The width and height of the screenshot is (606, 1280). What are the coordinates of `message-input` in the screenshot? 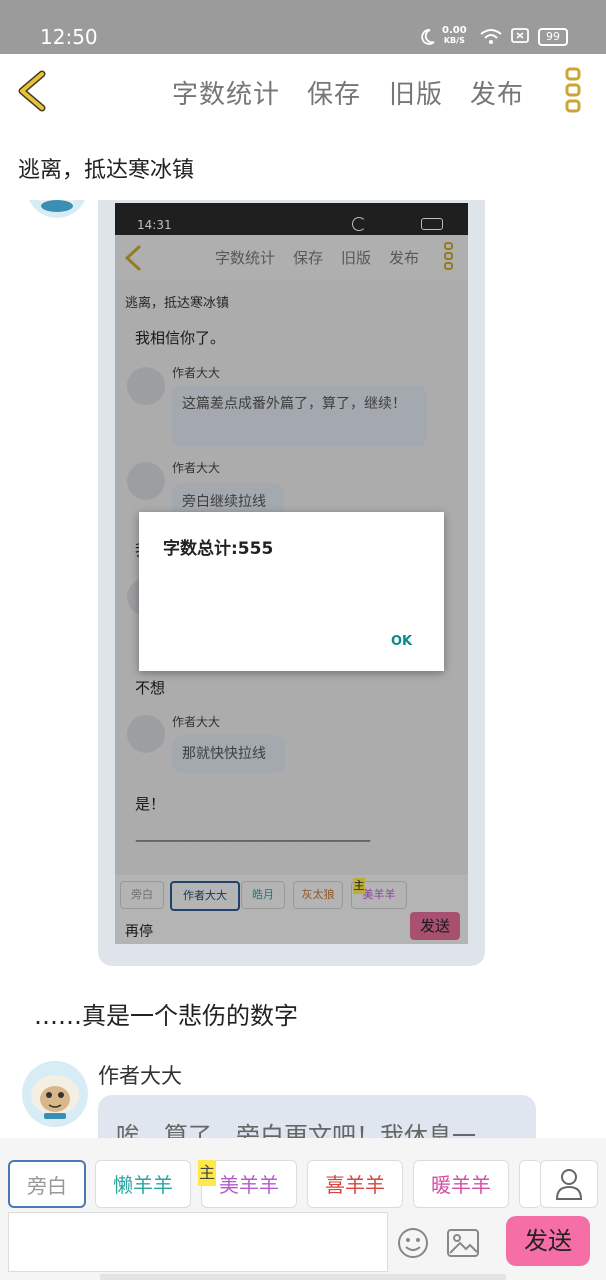 It's located at (198, 1242).